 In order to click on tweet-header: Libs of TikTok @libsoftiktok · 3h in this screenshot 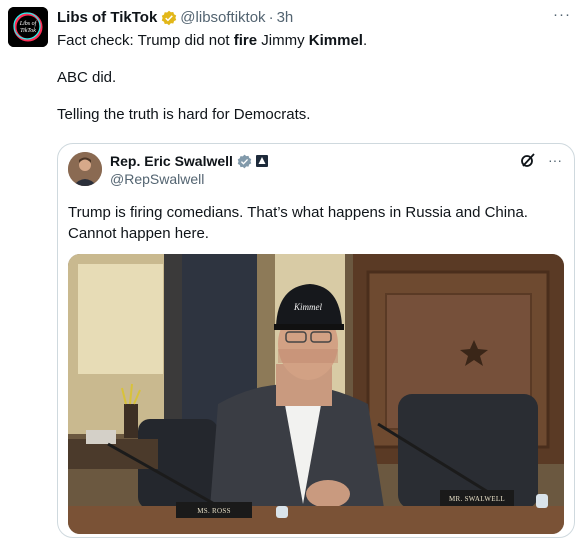, I will do `click(175, 18)`.